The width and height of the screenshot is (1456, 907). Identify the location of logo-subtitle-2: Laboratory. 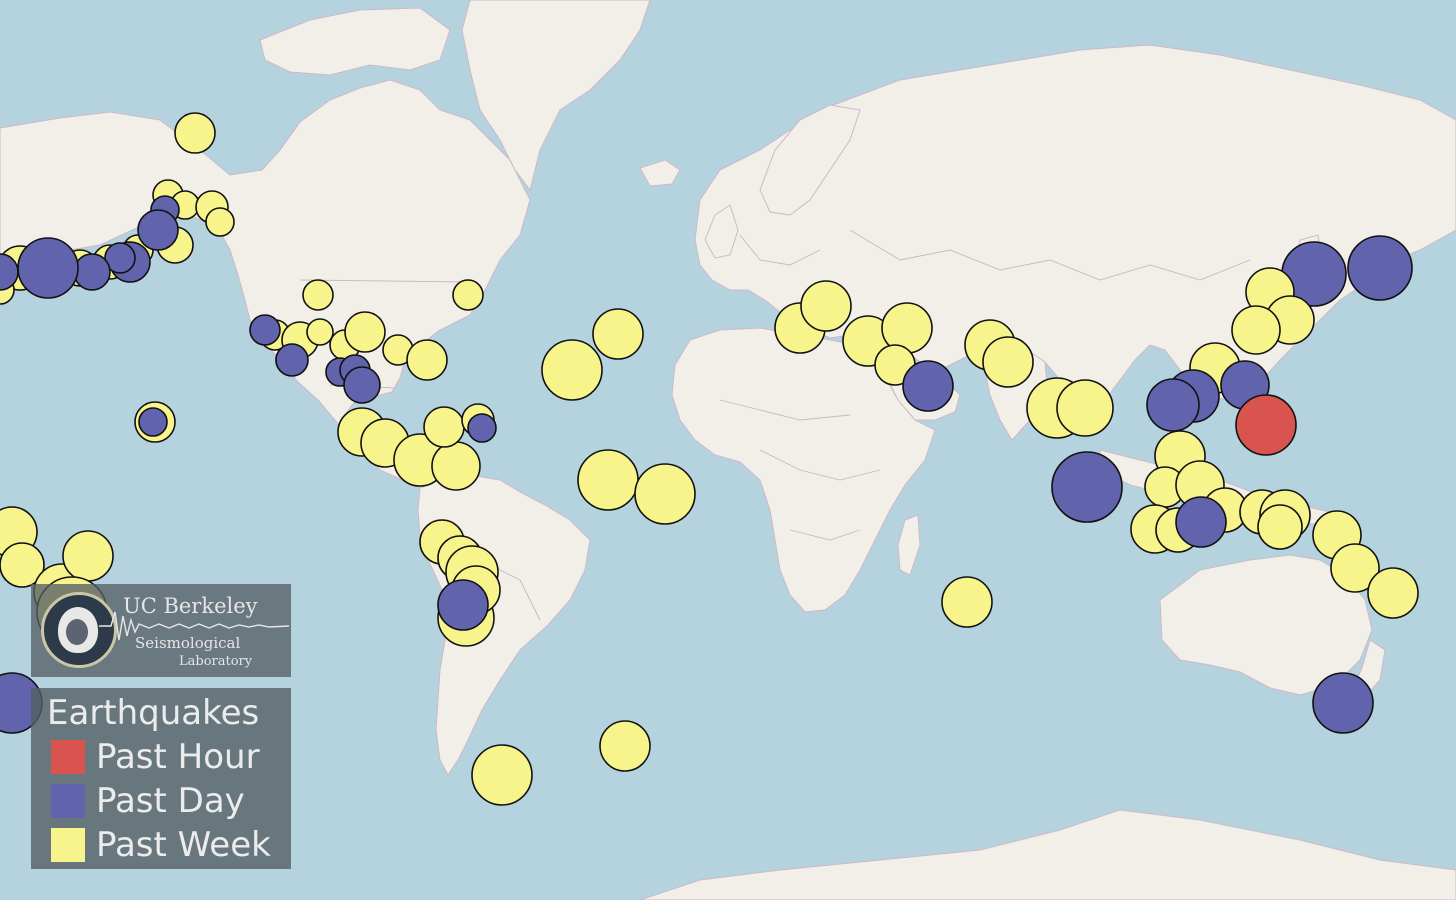
(216, 661).